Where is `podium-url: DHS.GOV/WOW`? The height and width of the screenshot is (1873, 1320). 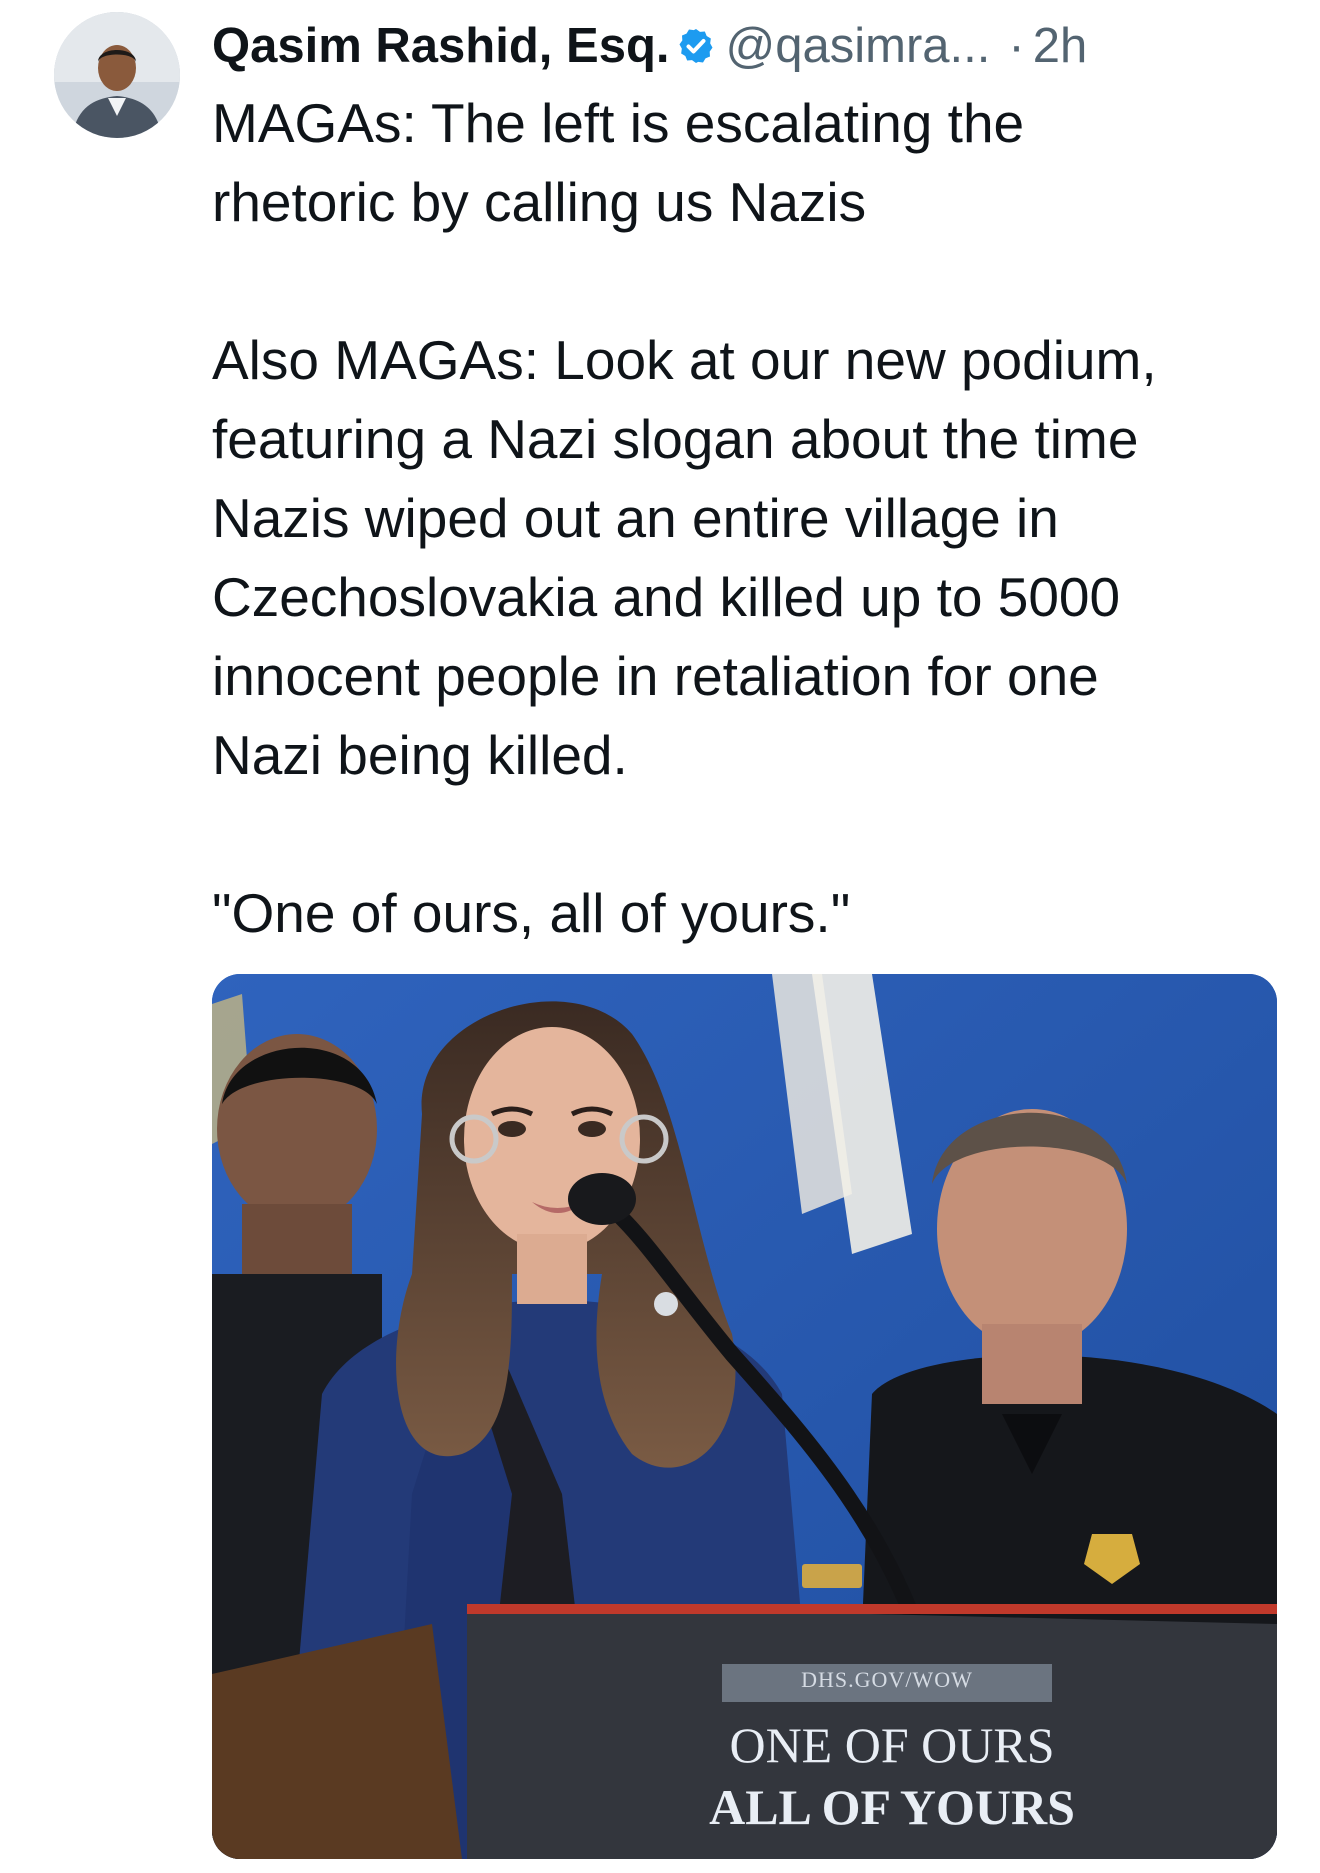 podium-url: DHS.GOV/WOW is located at coordinates (887, 1679).